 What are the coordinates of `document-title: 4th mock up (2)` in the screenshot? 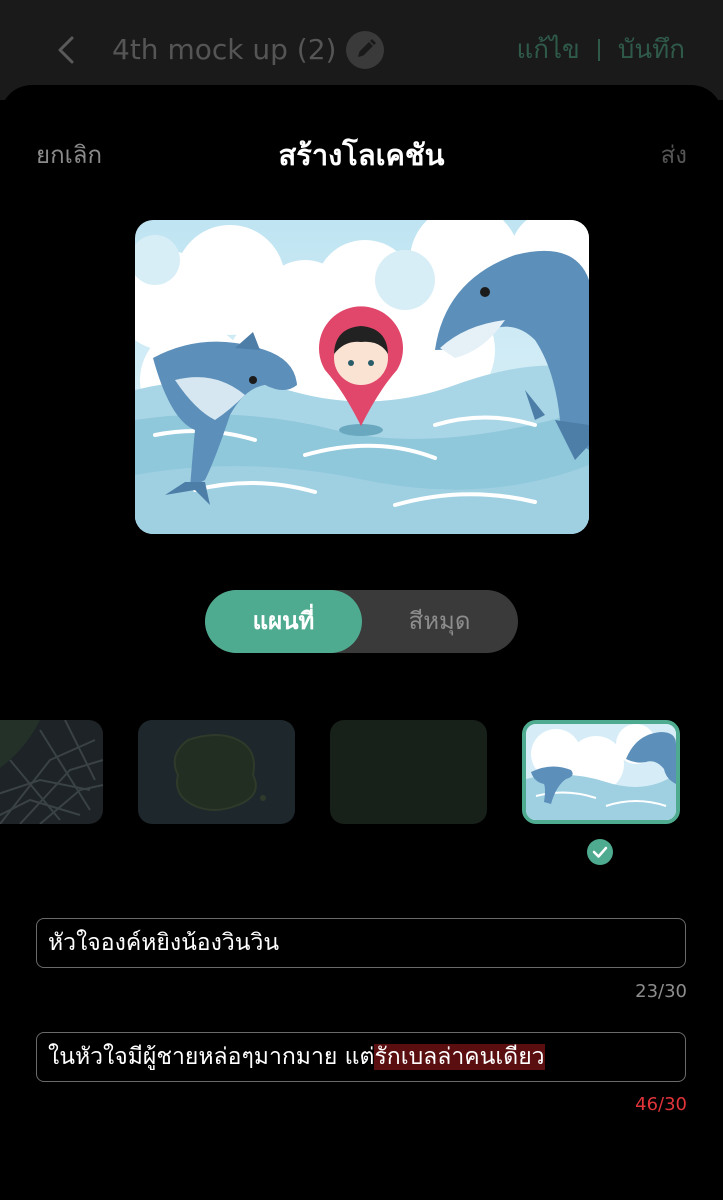 It's located at (224, 49).